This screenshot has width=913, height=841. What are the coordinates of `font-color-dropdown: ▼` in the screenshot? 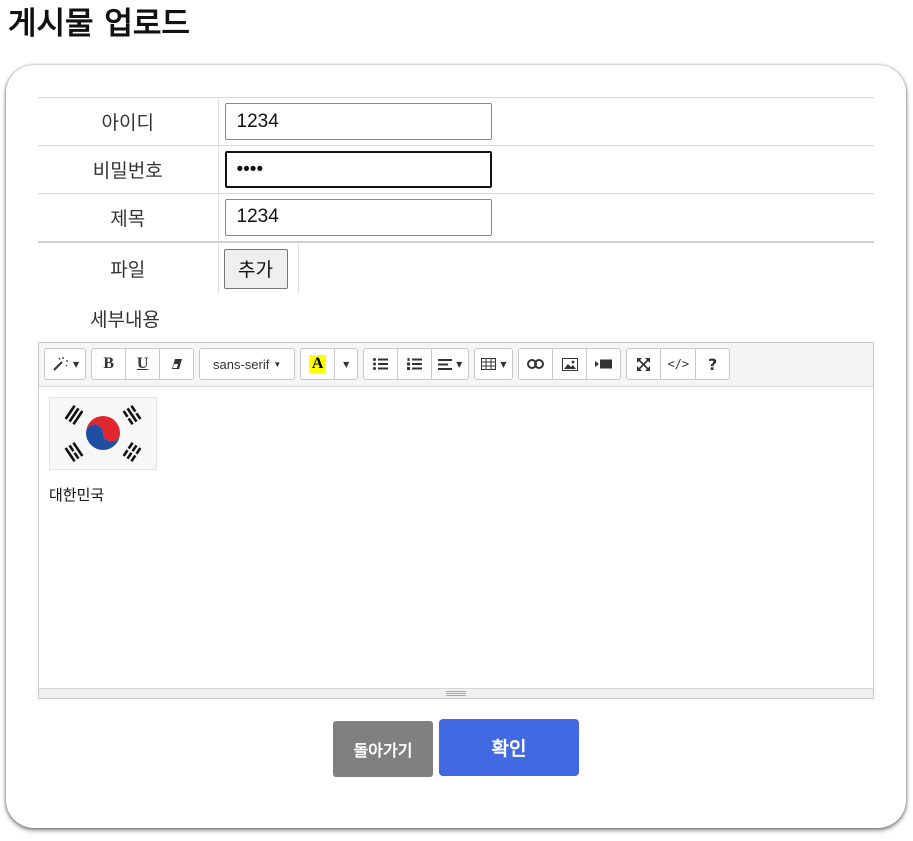 It's located at (346, 364).